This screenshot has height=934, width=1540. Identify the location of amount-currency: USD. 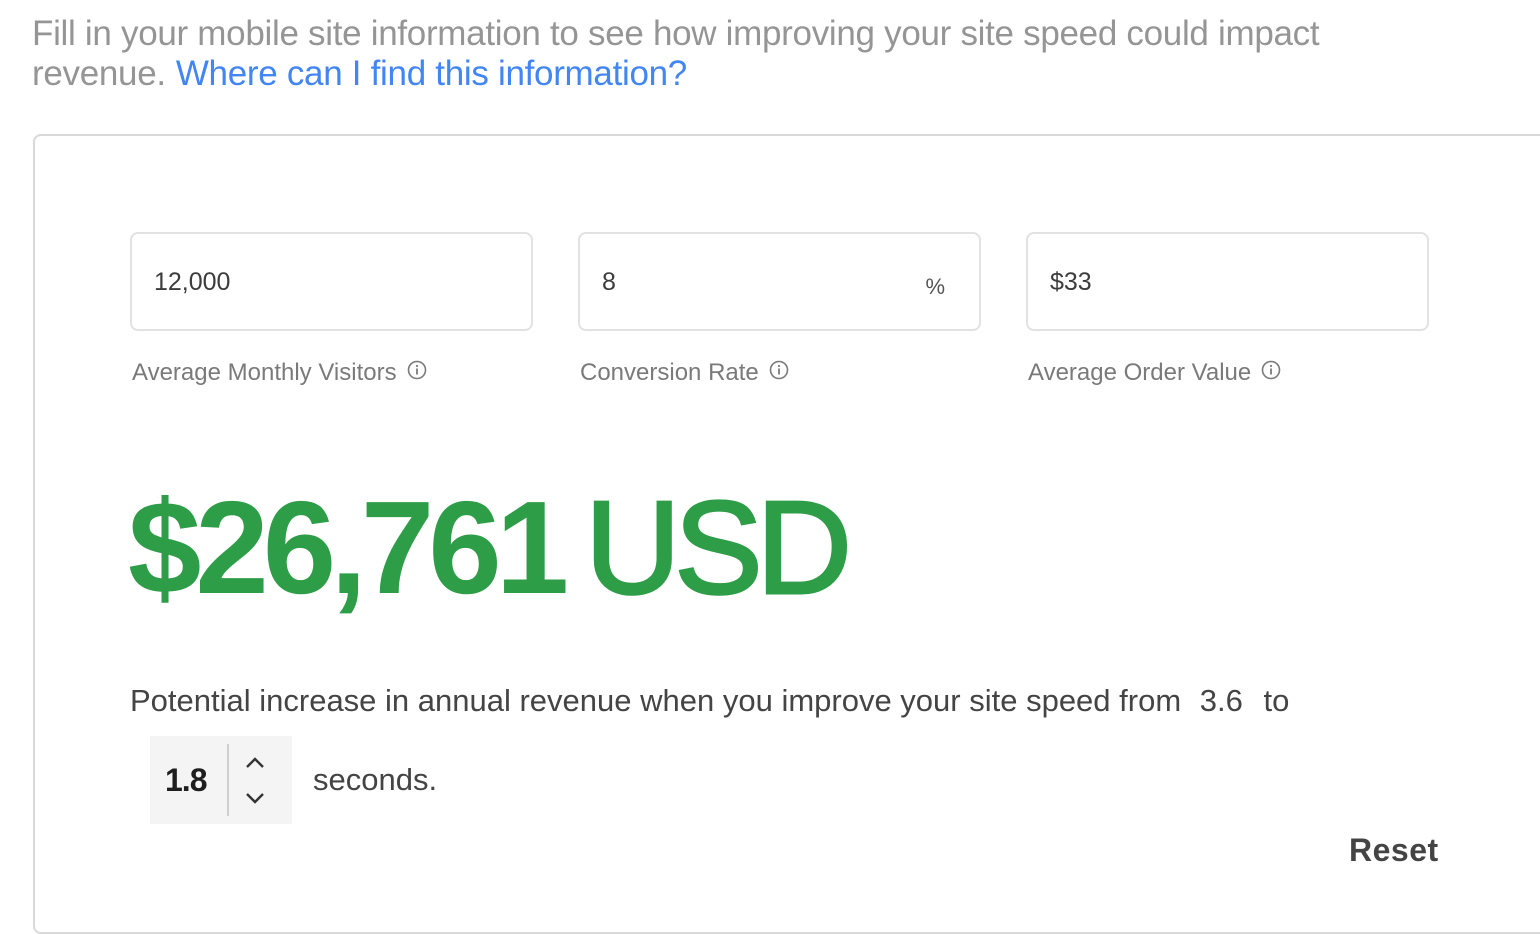
(719, 547).